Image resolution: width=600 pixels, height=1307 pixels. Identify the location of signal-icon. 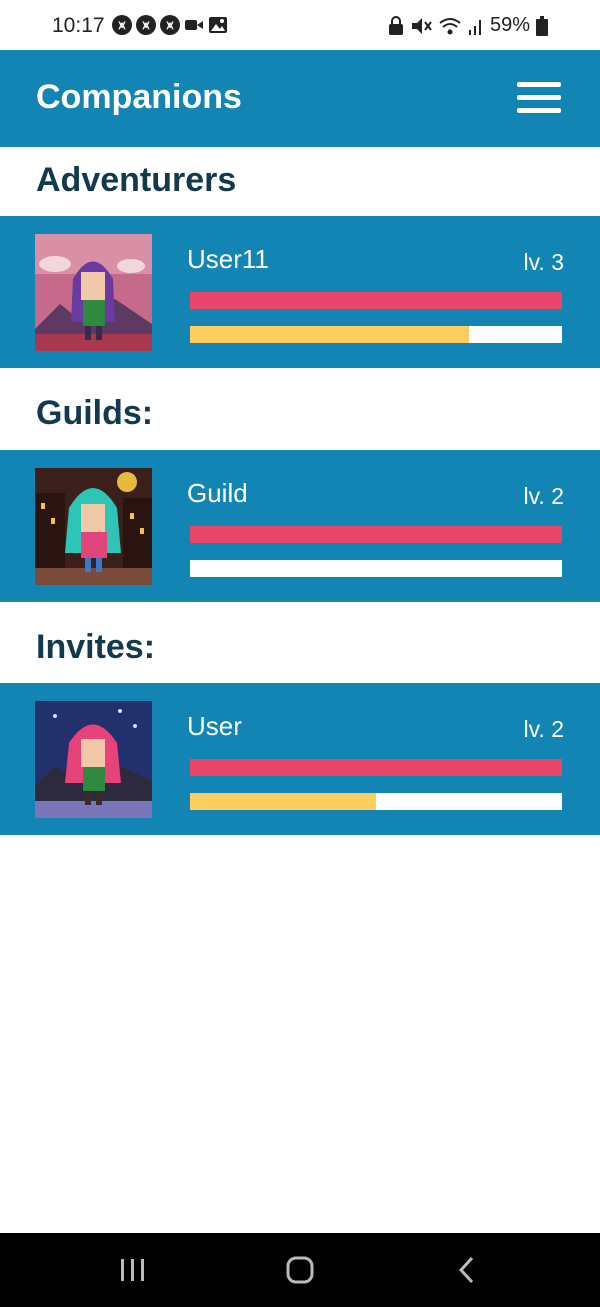
(474, 27).